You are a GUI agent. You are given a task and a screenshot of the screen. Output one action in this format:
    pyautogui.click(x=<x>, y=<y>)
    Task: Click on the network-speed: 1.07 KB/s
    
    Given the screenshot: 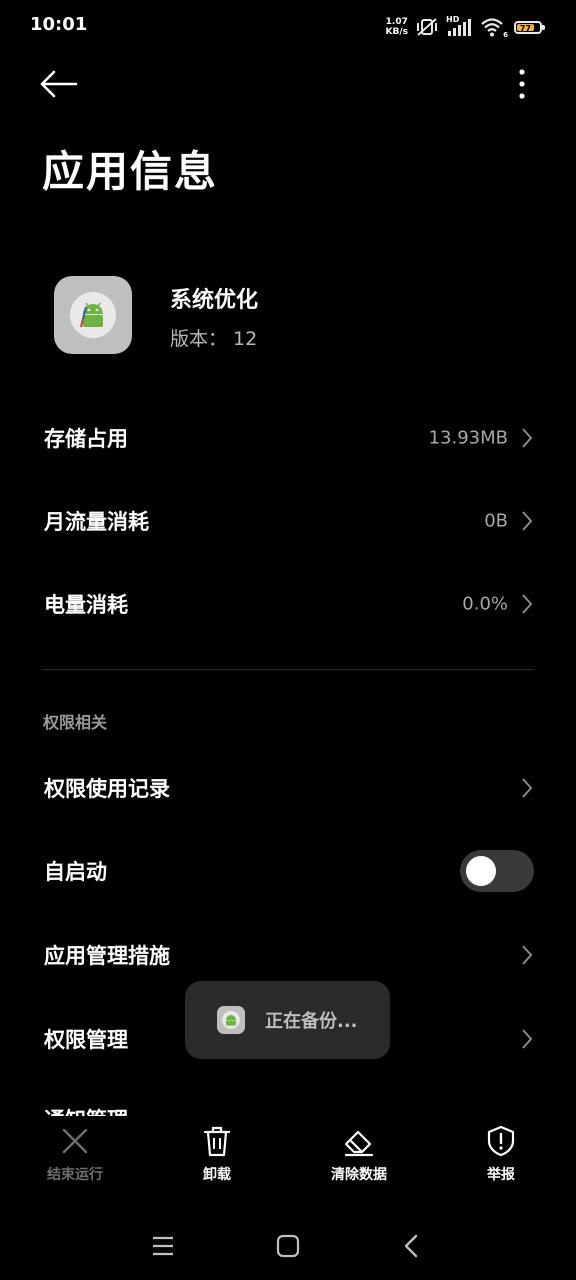 What is the action you would take?
    pyautogui.click(x=397, y=27)
    